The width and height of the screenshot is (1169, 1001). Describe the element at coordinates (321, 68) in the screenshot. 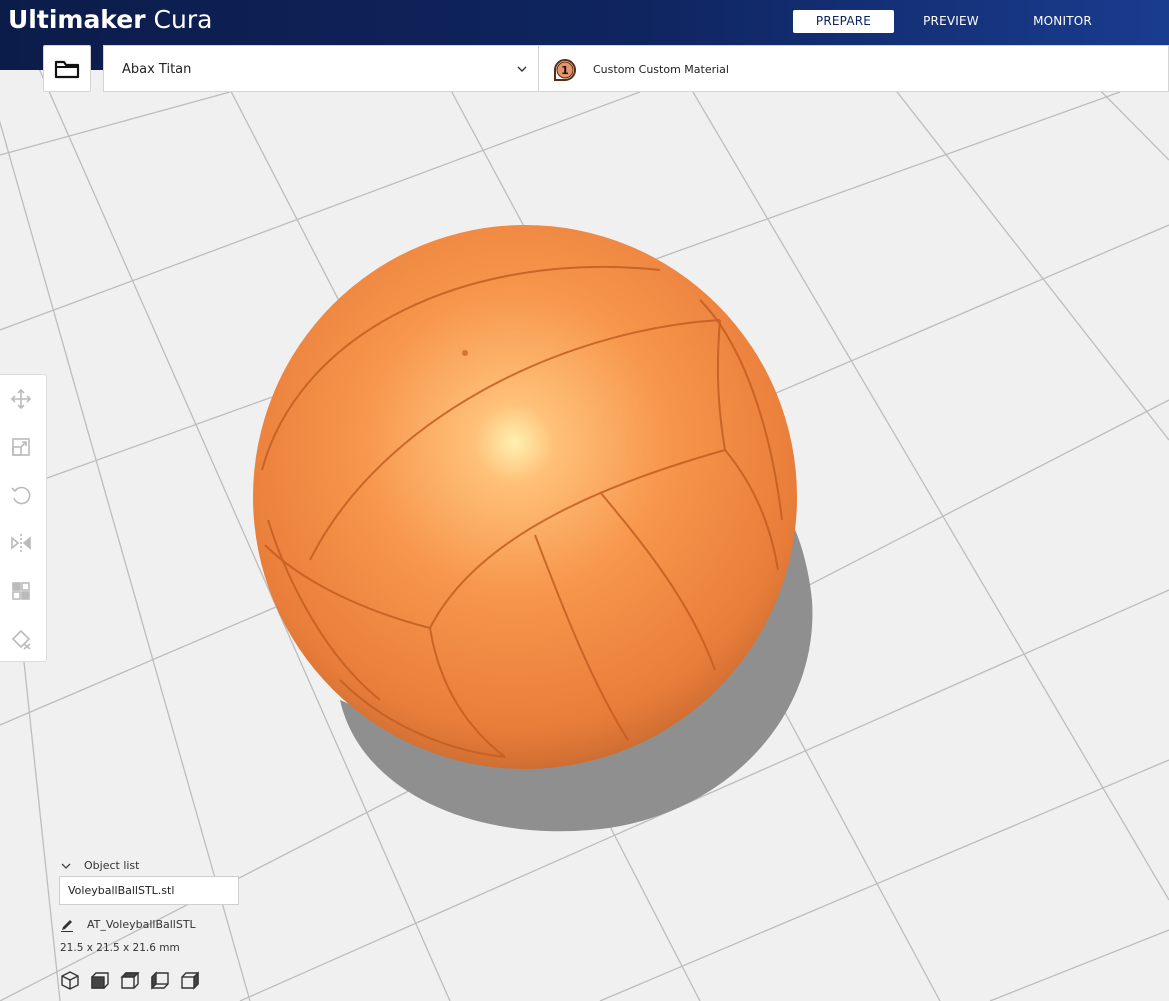

I see `printer-selector: Abax Titan` at that location.